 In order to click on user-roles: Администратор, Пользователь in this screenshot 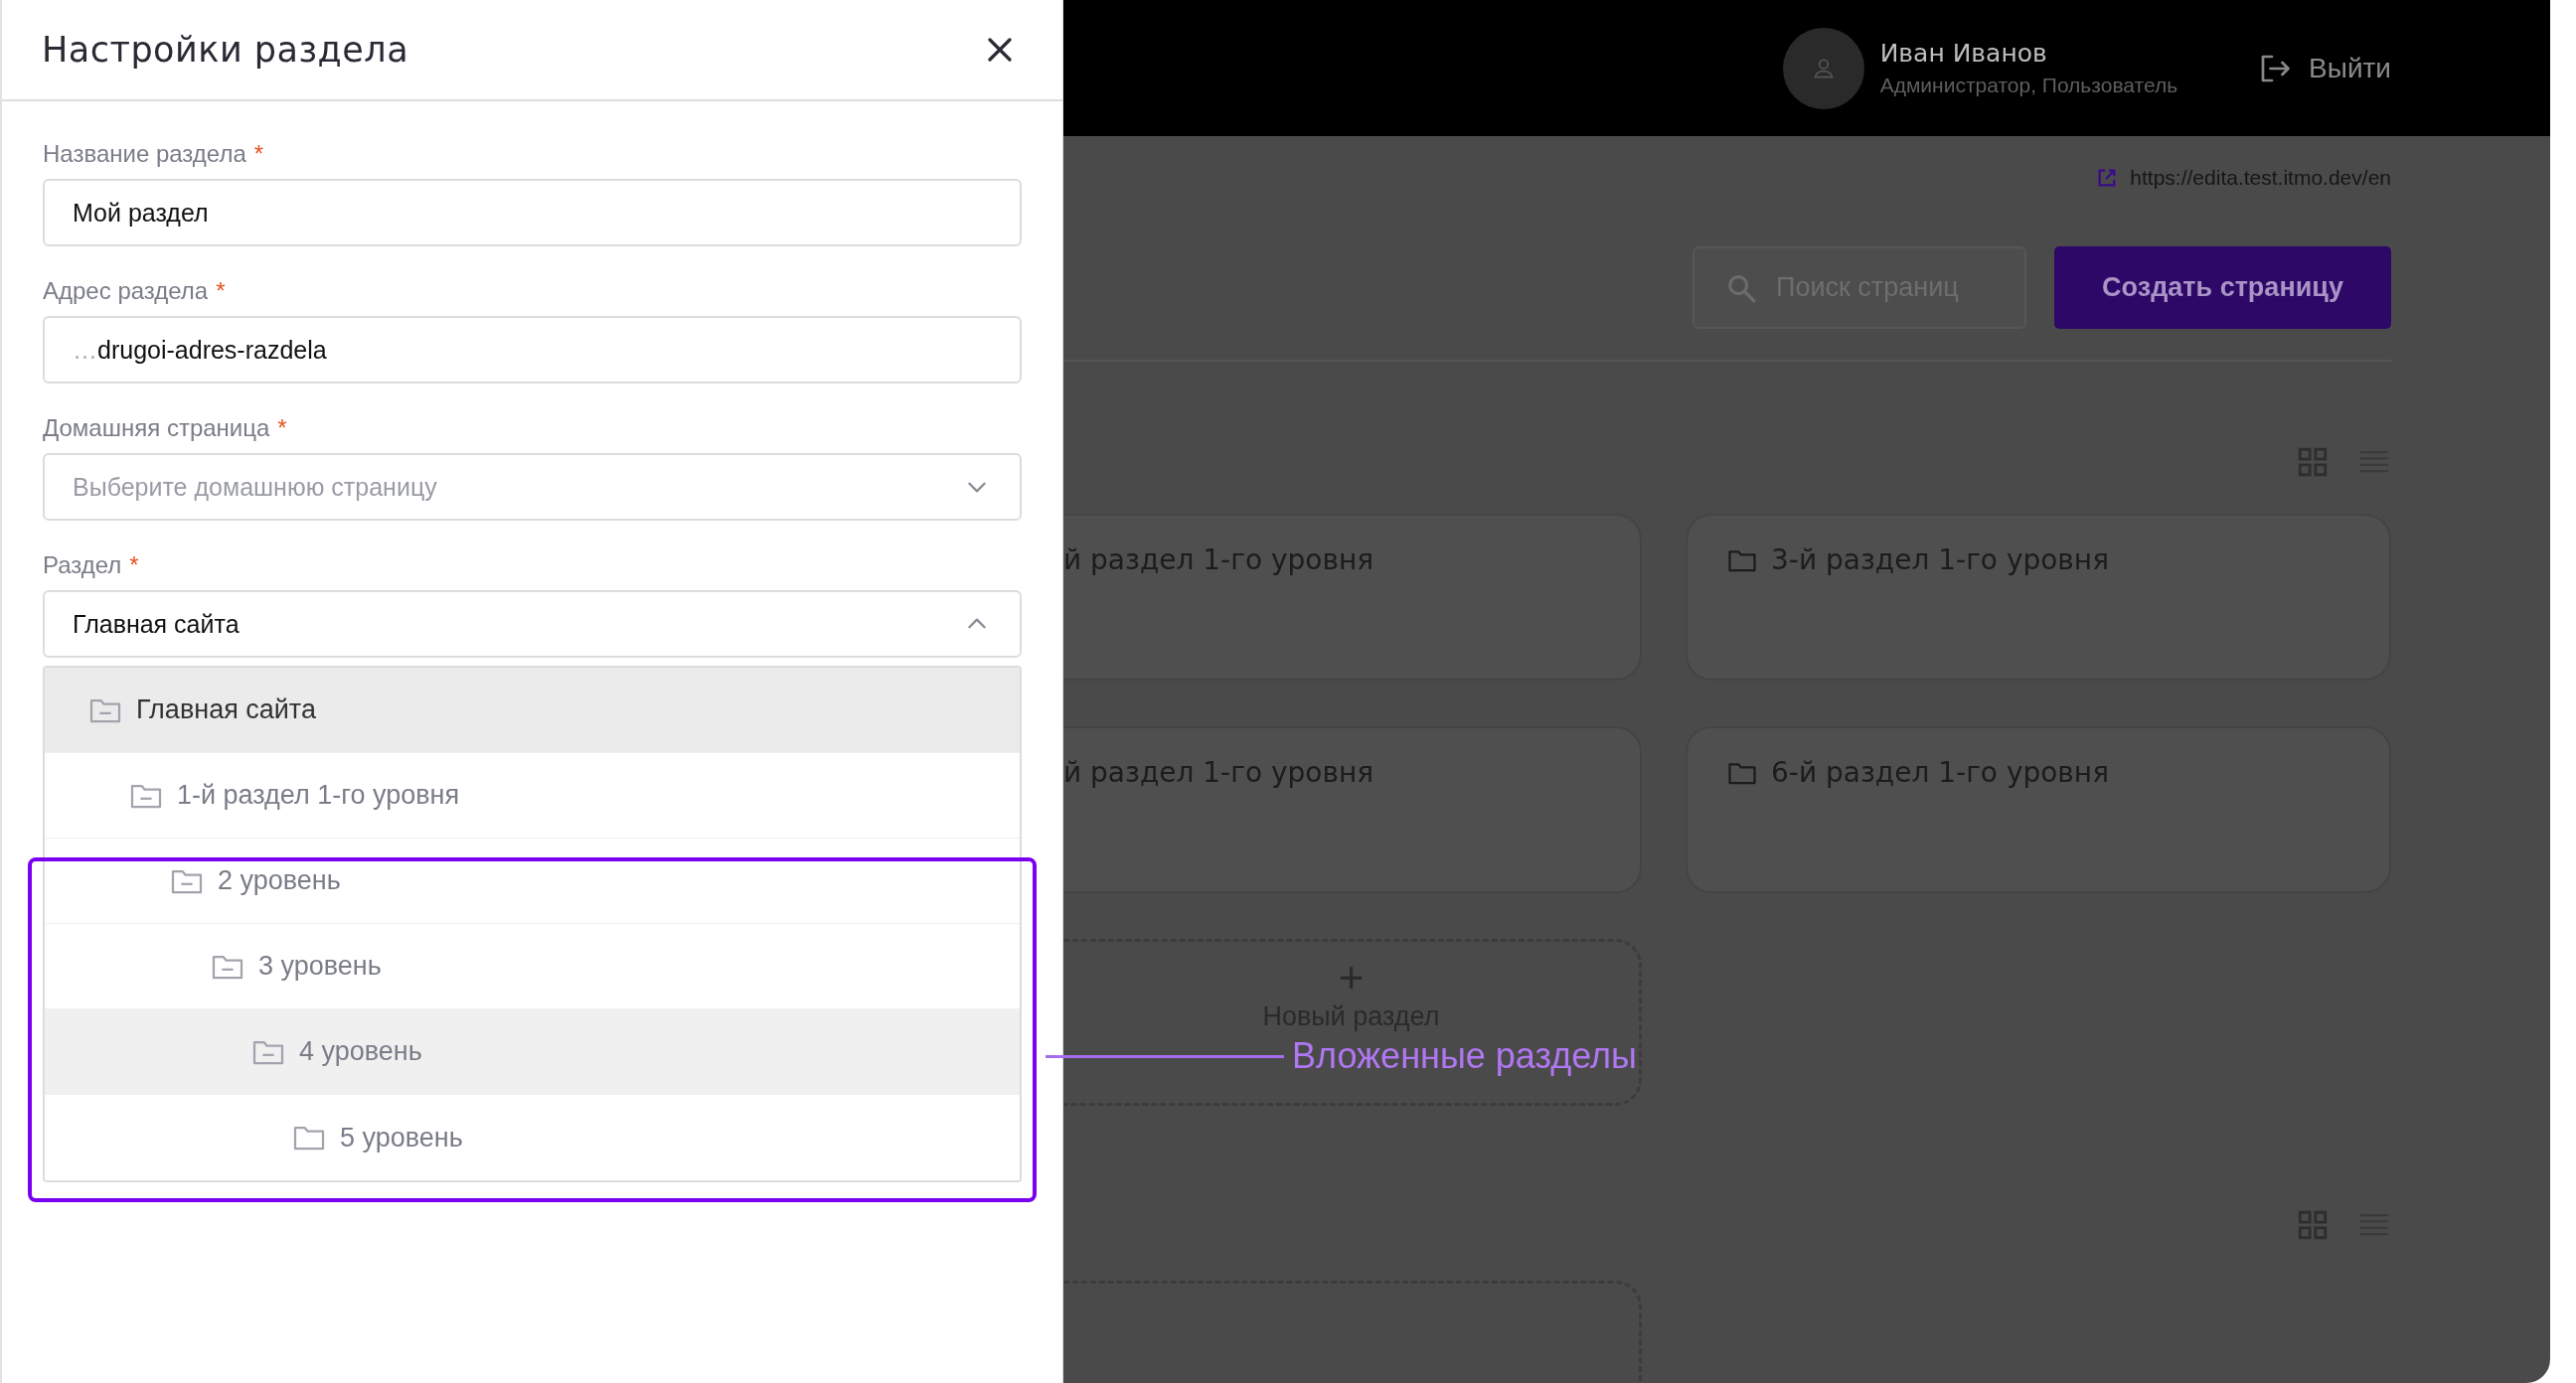, I will do `click(2028, 85)`.